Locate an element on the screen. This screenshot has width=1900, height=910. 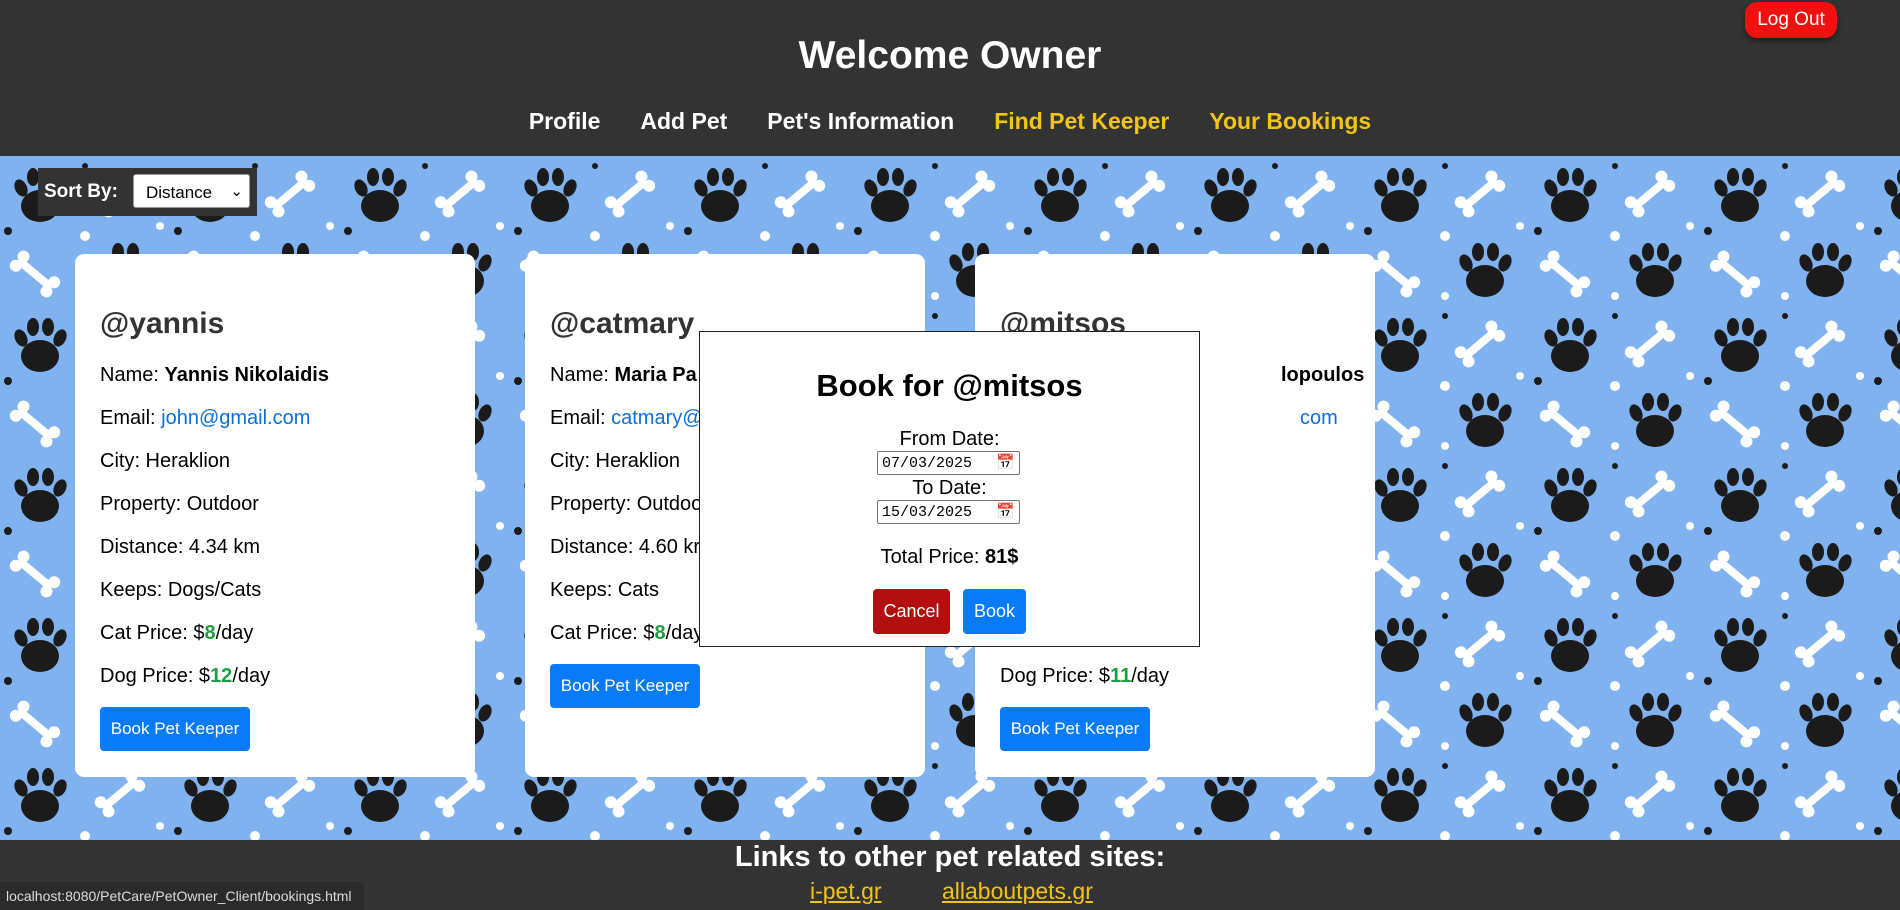
logout-button: Log Out is located at coordinates (1791, 20).